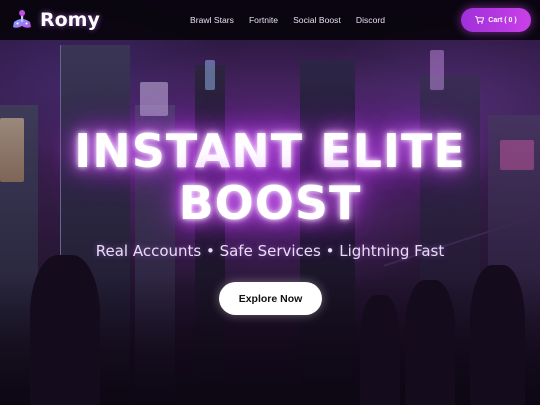 The height and width of the screenshot is (405, 540). I want to click on cart-button: Cart ( 0 ), so click(496, 20).